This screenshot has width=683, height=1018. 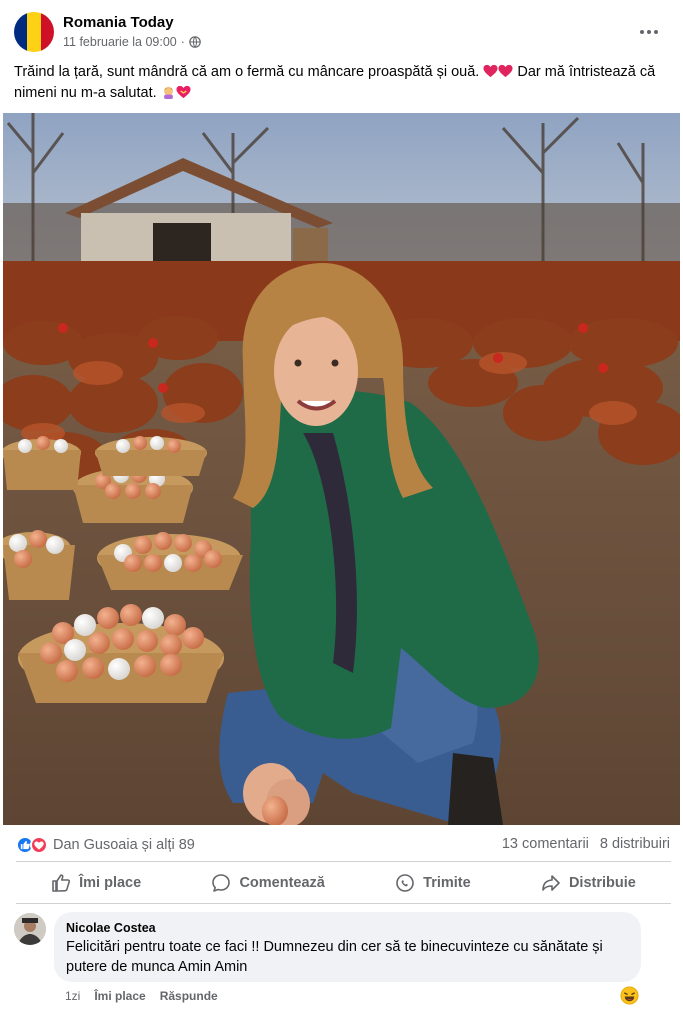 I want to click on share-label: Distribuie, so click(x=602, y=883).